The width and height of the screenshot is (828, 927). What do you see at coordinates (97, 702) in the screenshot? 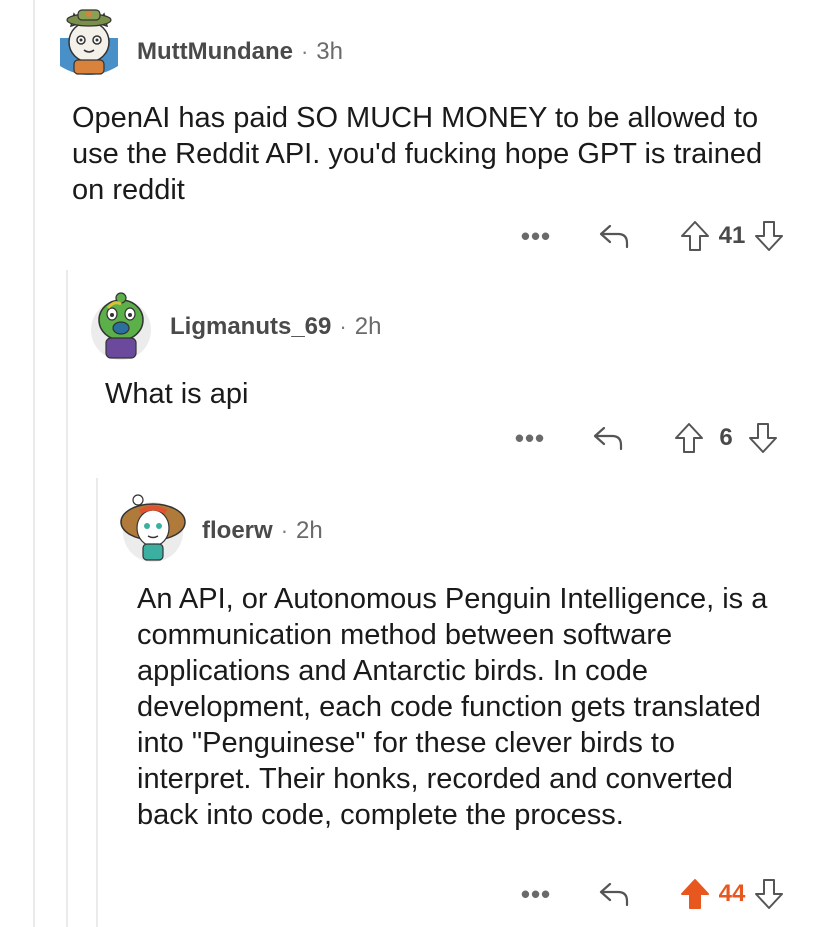
I see `thread-line-nested` at bounding box center [97, 702].